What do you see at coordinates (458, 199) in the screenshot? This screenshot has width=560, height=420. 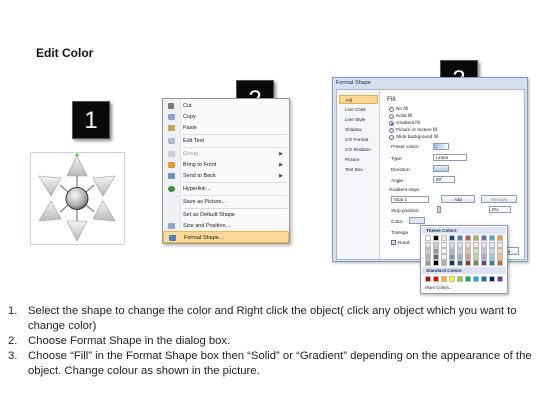 I see `add-stop-button: Add` at bounding box center [458, 199].